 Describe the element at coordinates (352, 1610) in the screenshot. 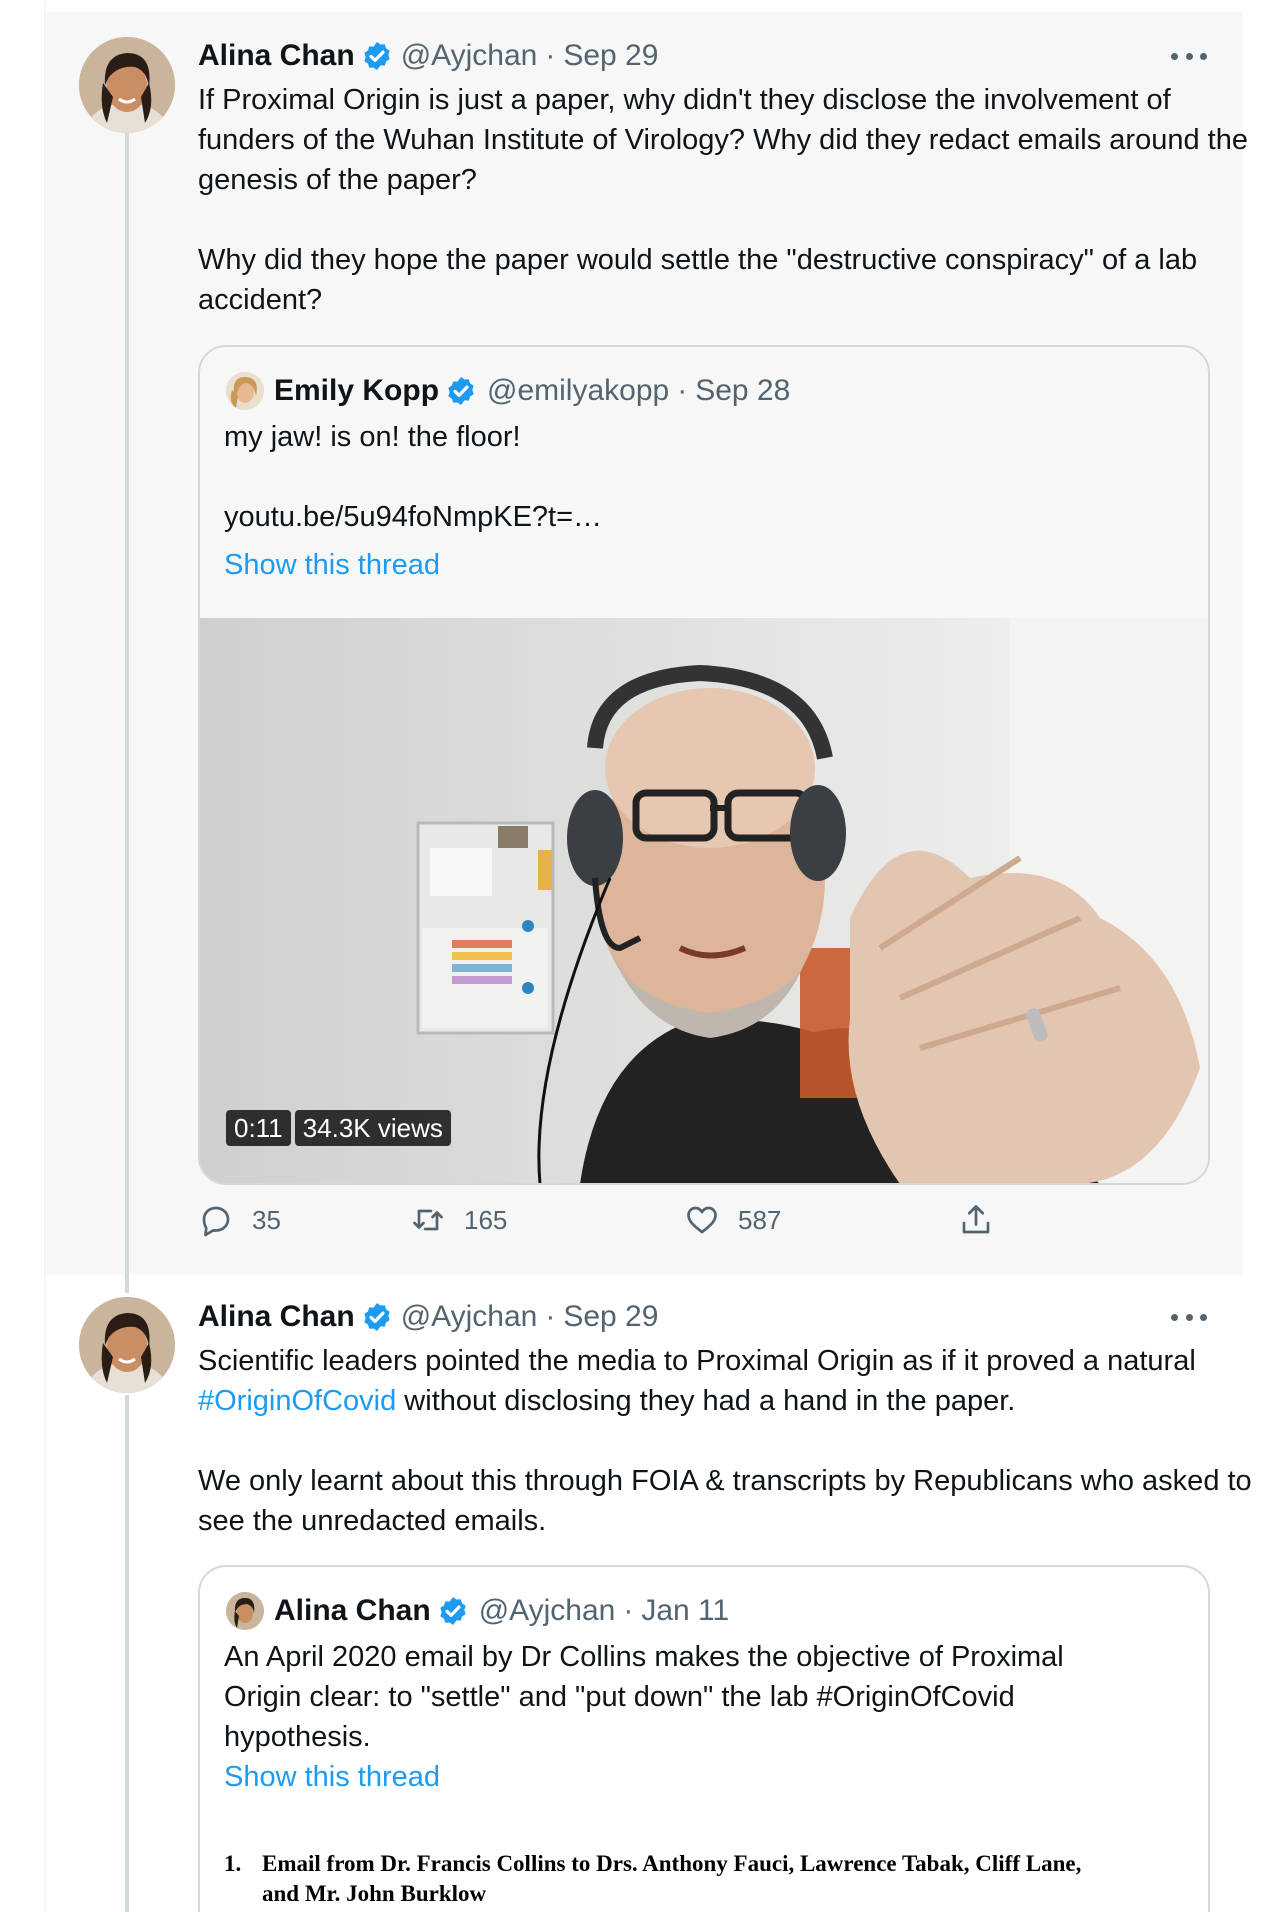

I see `quoted-author-name: Alina Chan` at that location.